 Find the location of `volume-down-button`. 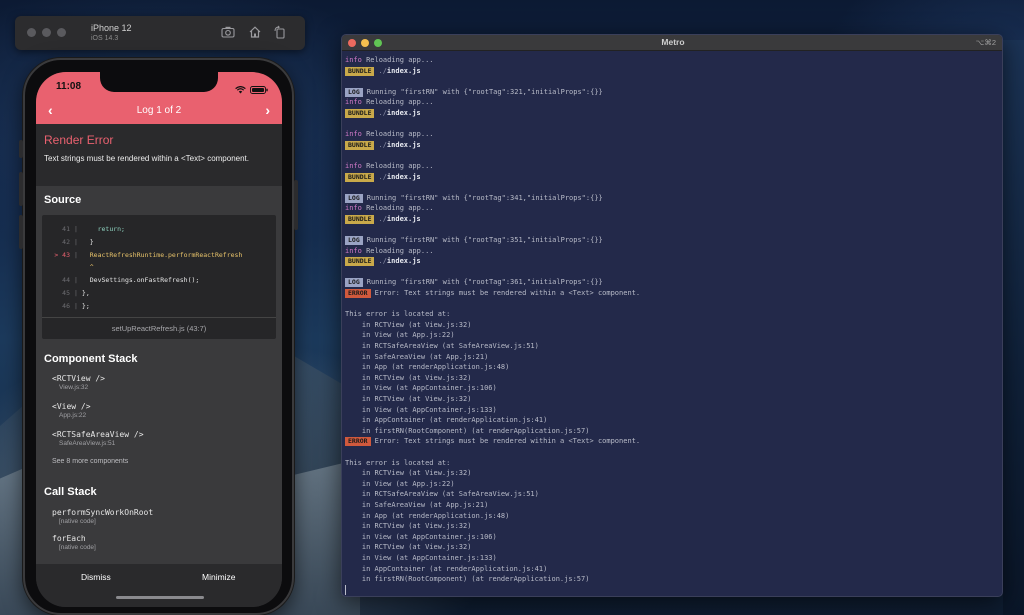

volume-down-button is located at coordinates (21, 232).